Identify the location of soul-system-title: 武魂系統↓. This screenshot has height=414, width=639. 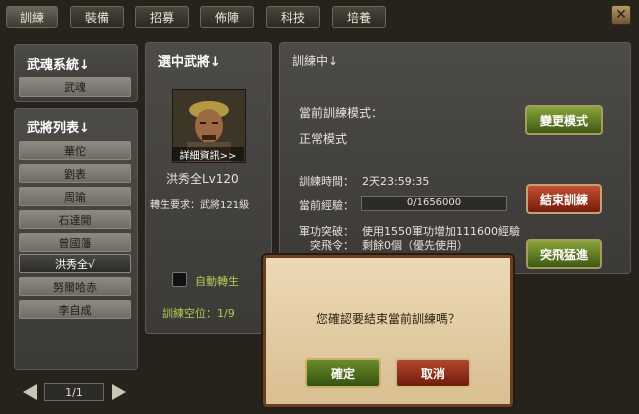
(58, 65).